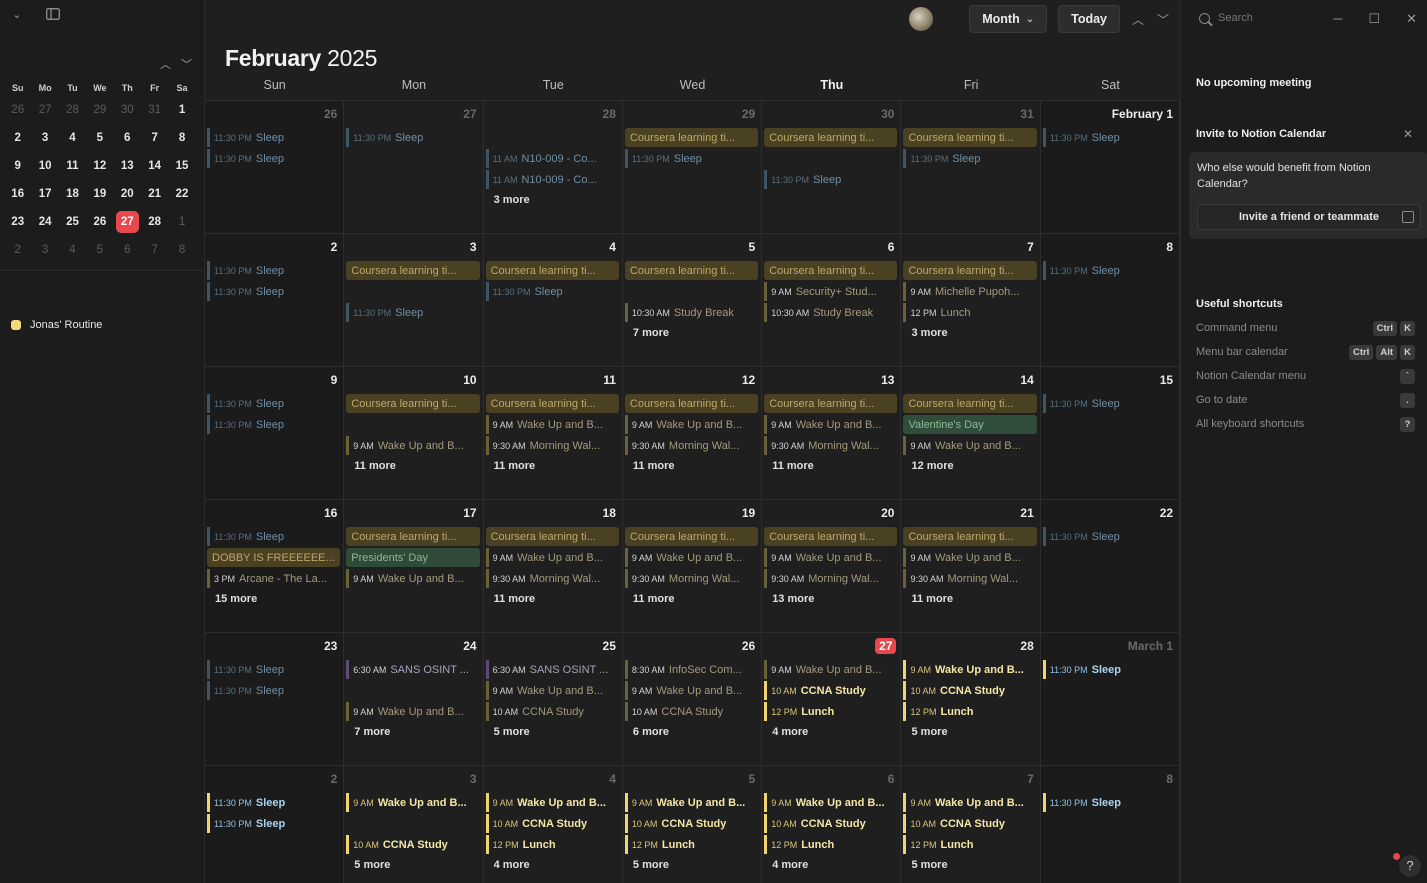 Image resolution: width=1427 pixels, height=883 pixels. What do you see at coordinates (1089, 19) in the screenshot?
I see `today-button: Today` at bounding box center [1089, 19].